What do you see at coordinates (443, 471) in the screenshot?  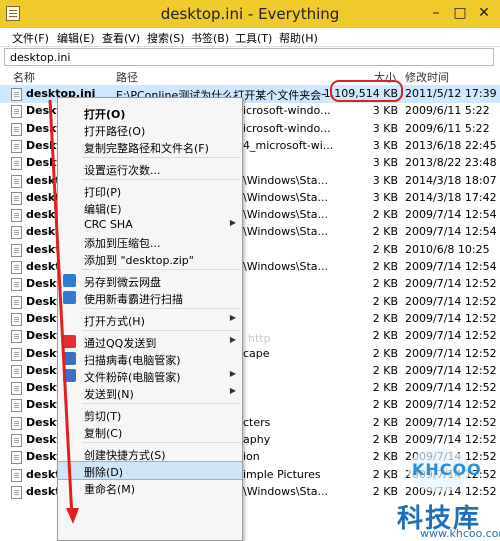 I see `khcoo-logo: KHCOO` at bounding box center [443, 471].